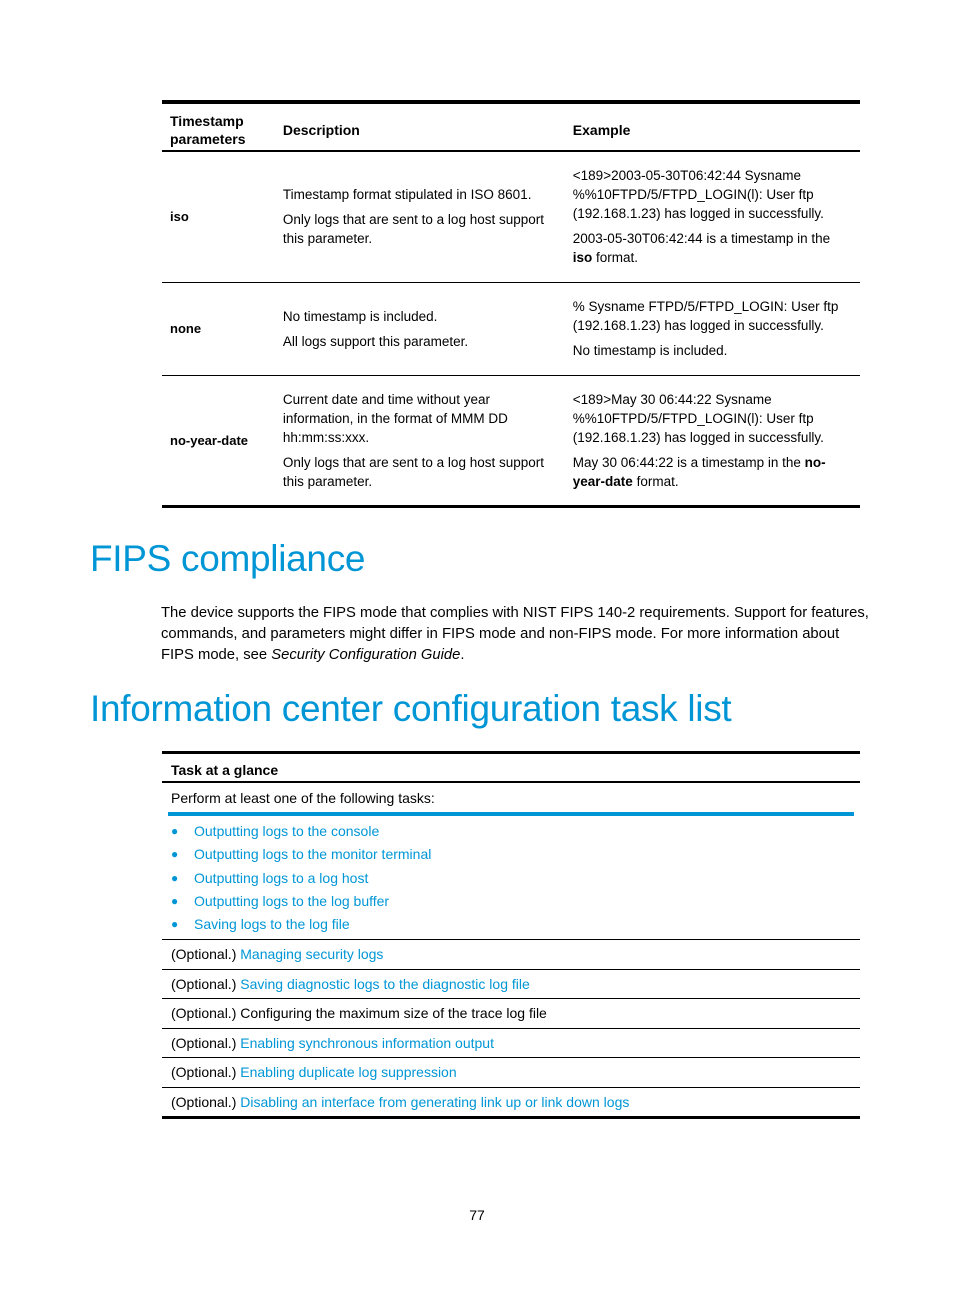  I want to click on task-link: Saving logs to the log file, so click(272, 924).